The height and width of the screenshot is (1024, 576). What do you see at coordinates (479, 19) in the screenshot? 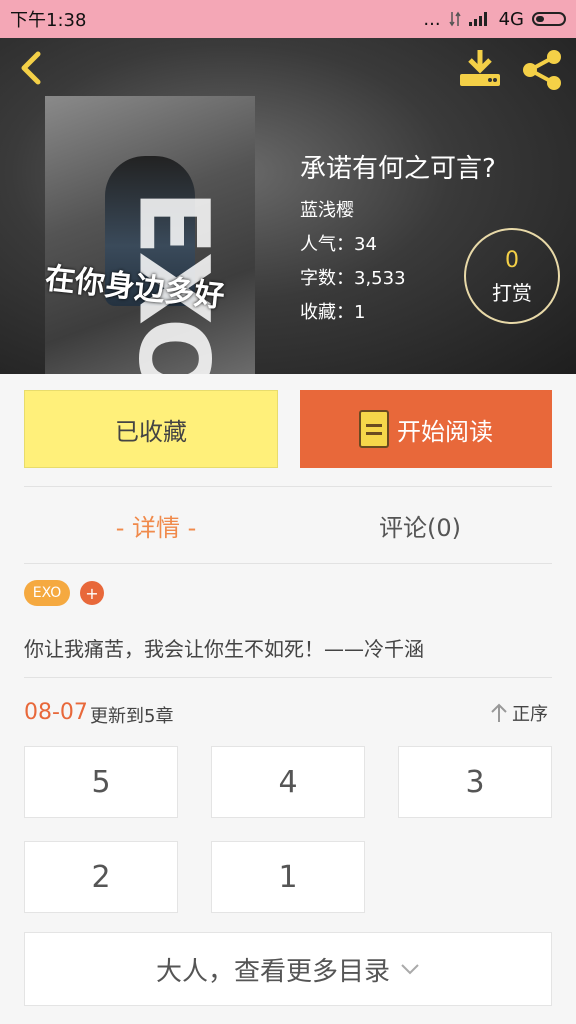
I see `signal-icon` at bounding box center [479, 19].